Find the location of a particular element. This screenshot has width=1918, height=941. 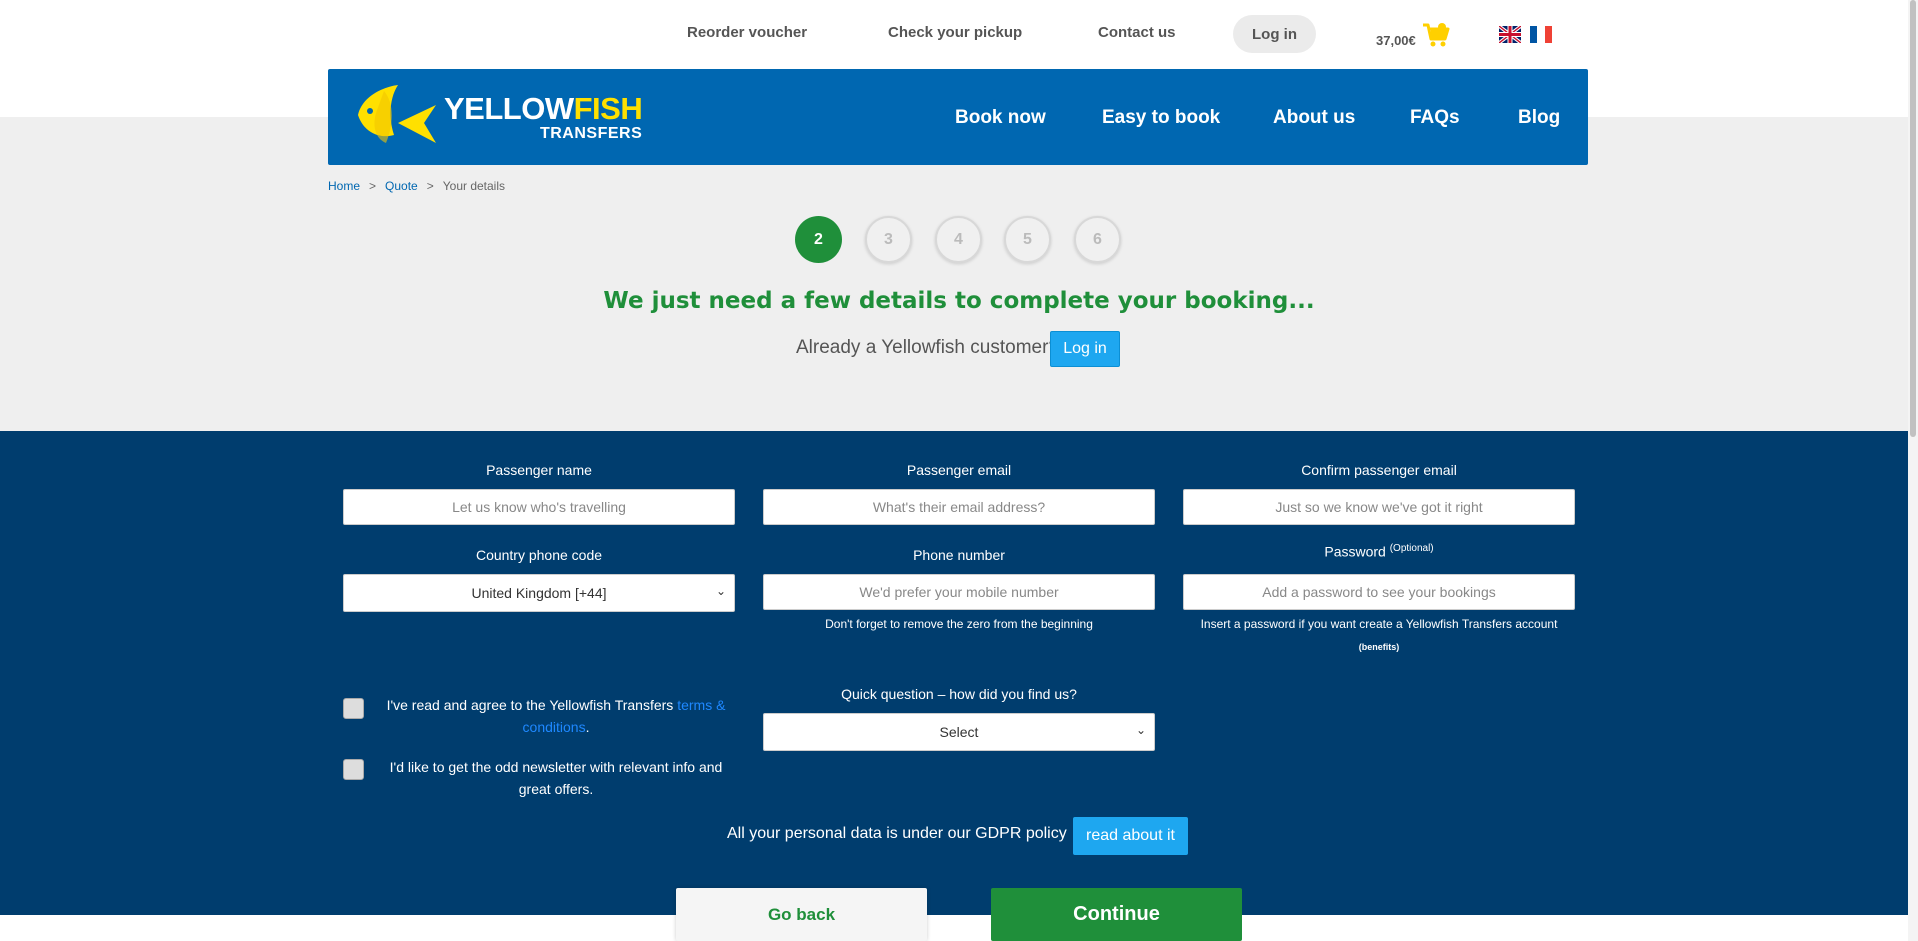

nav-faqs: FAQs is located at coordinates (1435, 118).